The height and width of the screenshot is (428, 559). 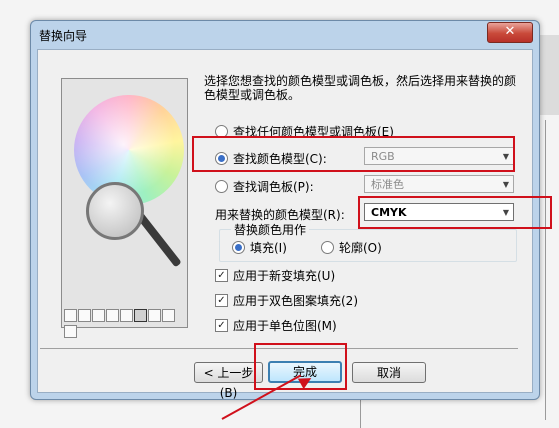 What do you see at coordinates (285, 34) in the screenshot?
I see `title-bar: 替换向导 ✕` at bounding box center [285, 34].